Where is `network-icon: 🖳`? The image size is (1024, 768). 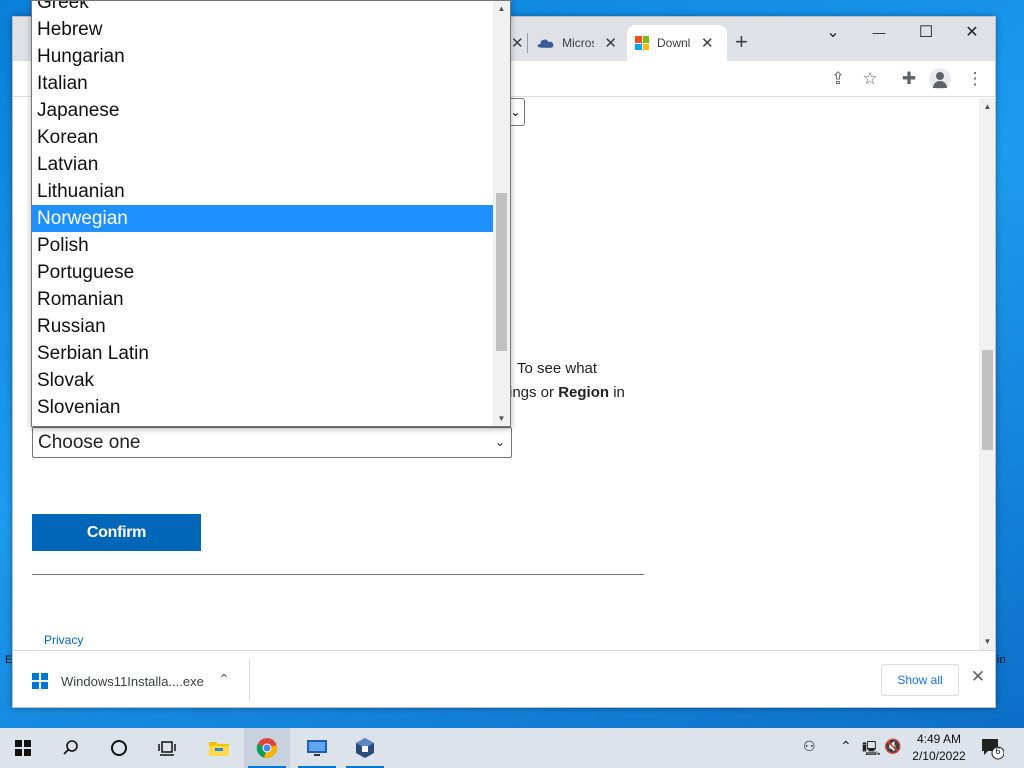
network-icon: 🖳 is located at coordinates (871, 750).